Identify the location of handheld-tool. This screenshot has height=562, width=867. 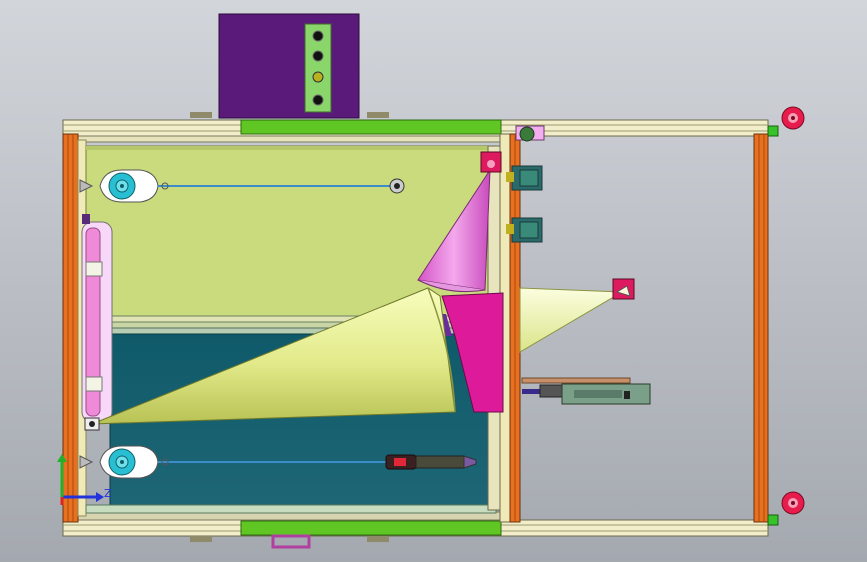
(431, 462).